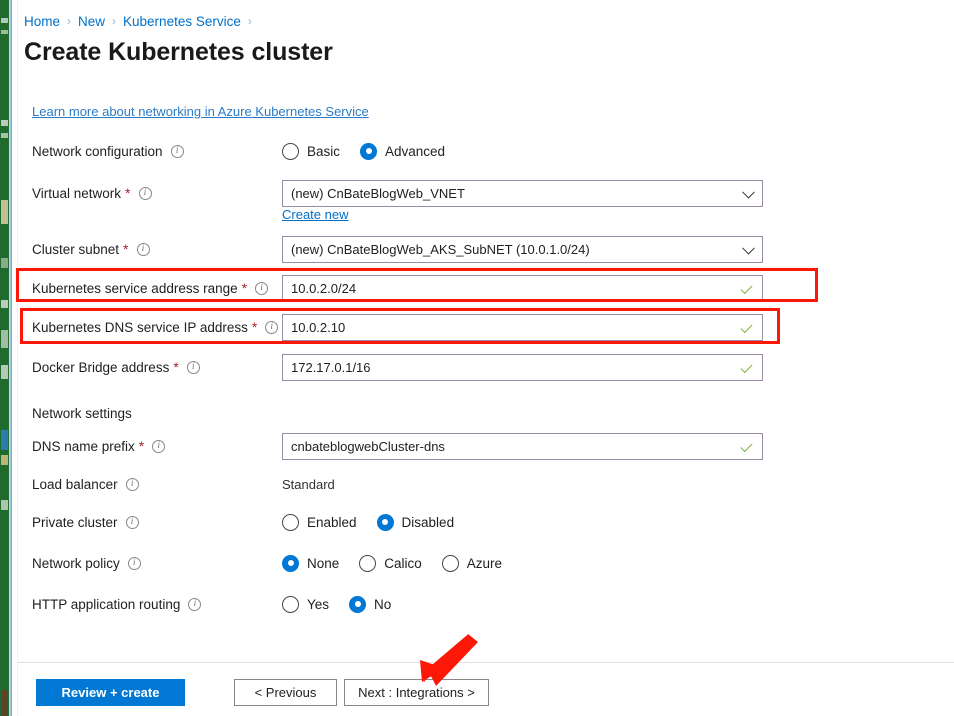  I want to click on radio-option-enabled: Enabled, so click(319, 522).